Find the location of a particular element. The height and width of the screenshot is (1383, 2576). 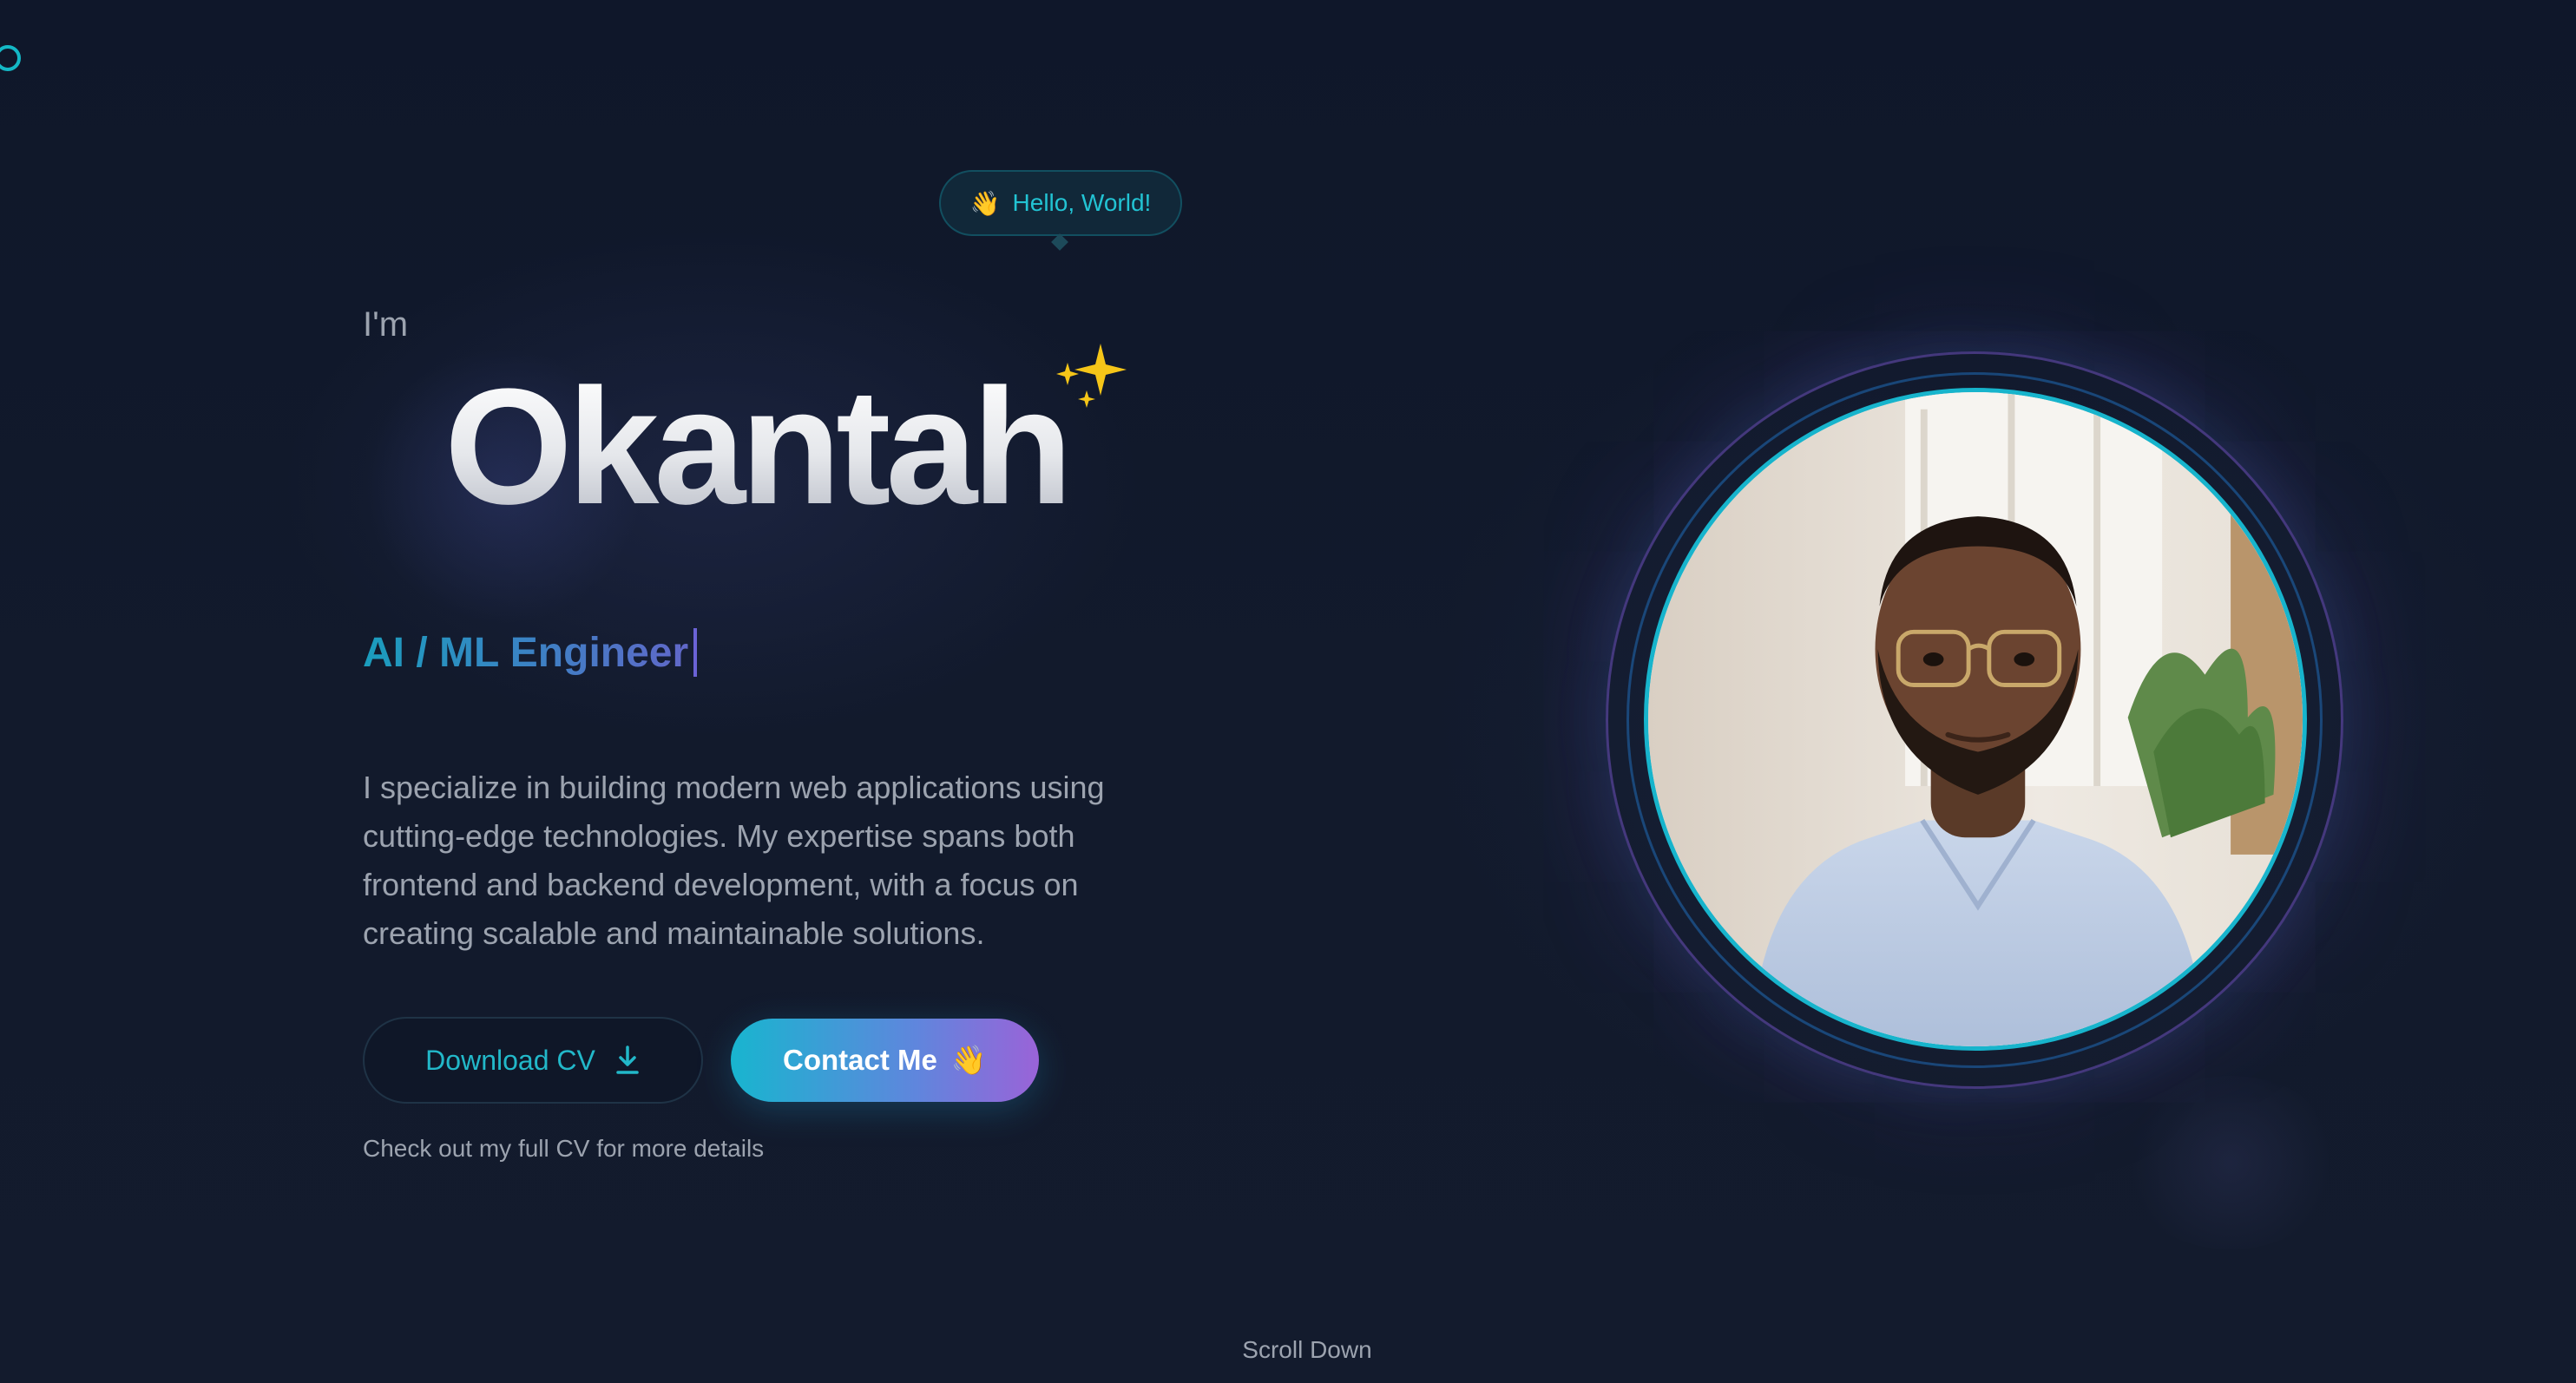

badge-tail is located at coordinates (1059, 242).